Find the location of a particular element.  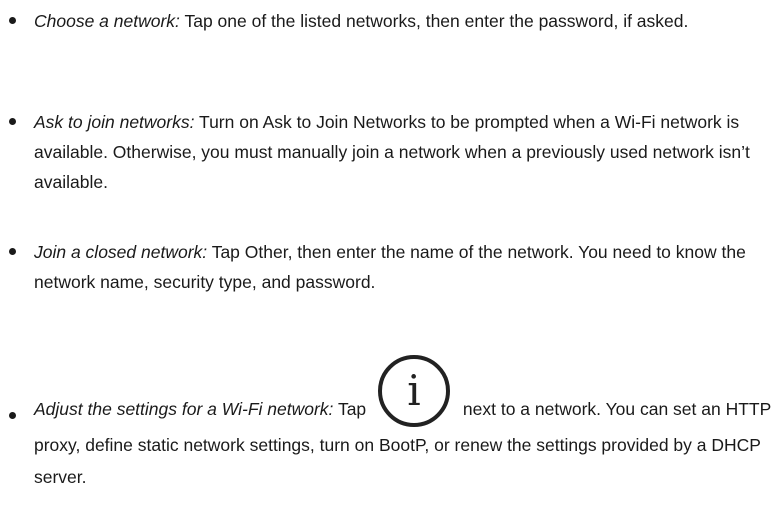

item-lead: Ask to join networks: is located at coordinates (114, 122).